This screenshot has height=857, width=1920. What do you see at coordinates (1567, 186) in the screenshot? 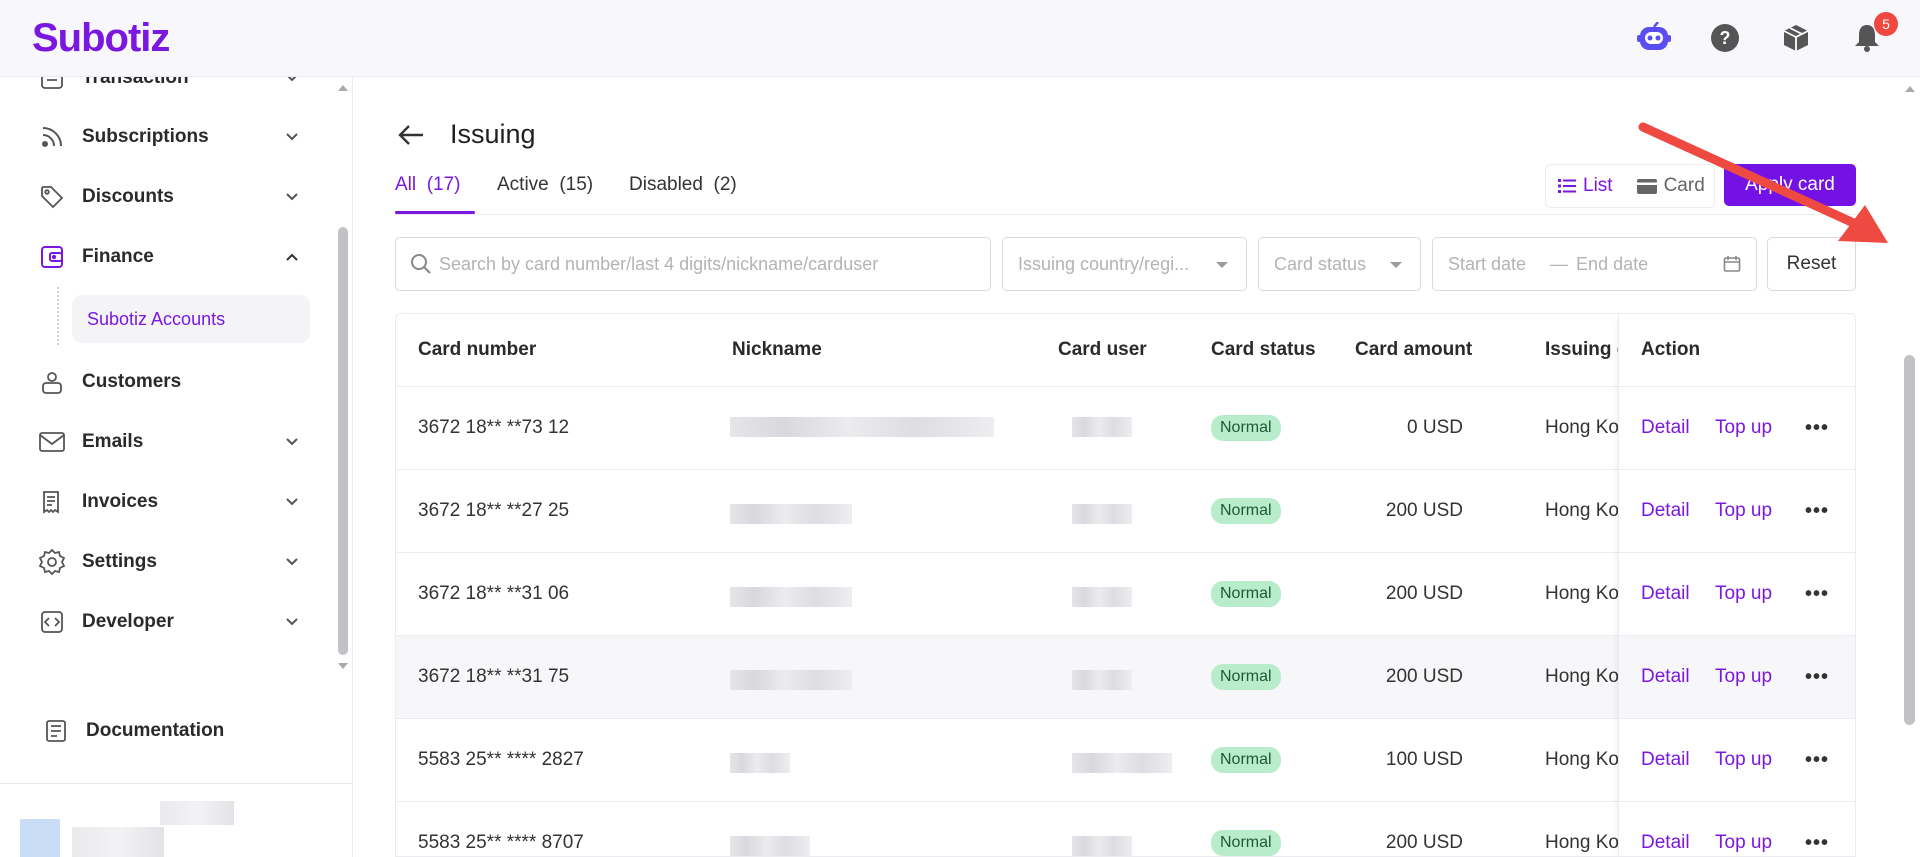
I see `list-icon` at bounding box center [1567, 186].